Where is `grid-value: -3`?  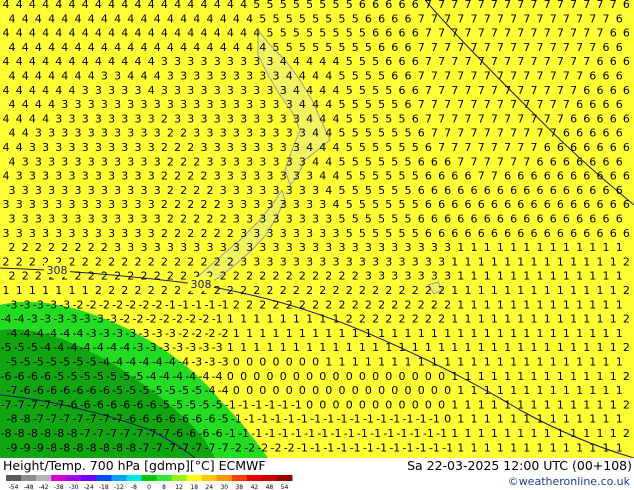 grid-value: -3 is located at coordinates (25, 304).